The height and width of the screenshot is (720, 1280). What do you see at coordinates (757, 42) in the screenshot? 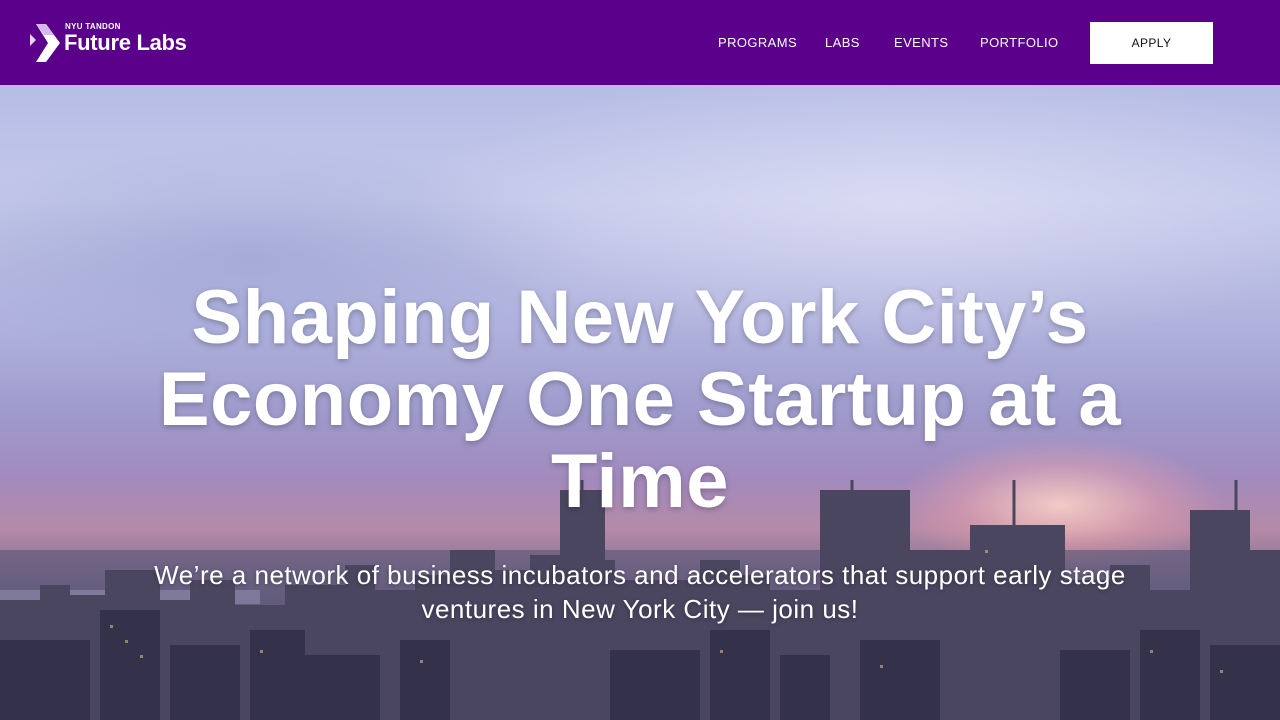
I see `nav-link-programs: PROGRAMS` at bounding box center [757, 42].